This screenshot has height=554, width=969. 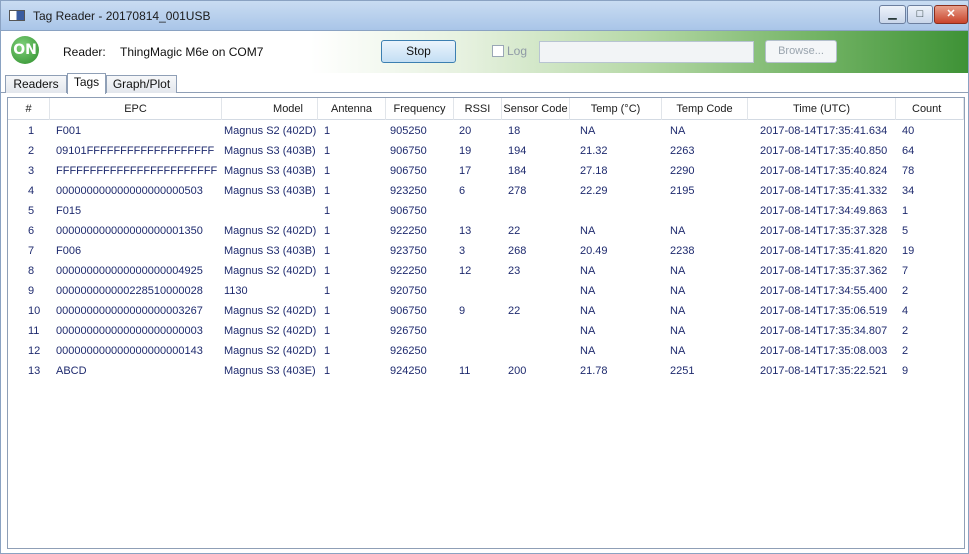 I want to click on minimize-button: ▁, so click(x=892, y=14).